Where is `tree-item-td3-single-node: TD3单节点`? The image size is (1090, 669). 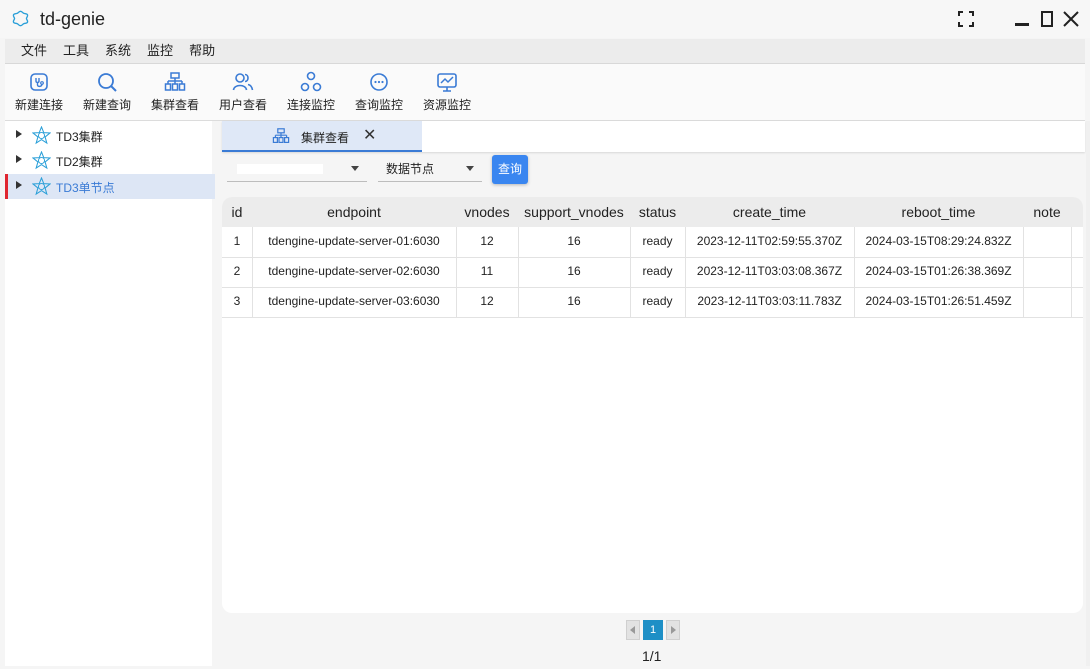
tree-item-td3-single-node: TD3单节点 is located at coordinates (110, 186).